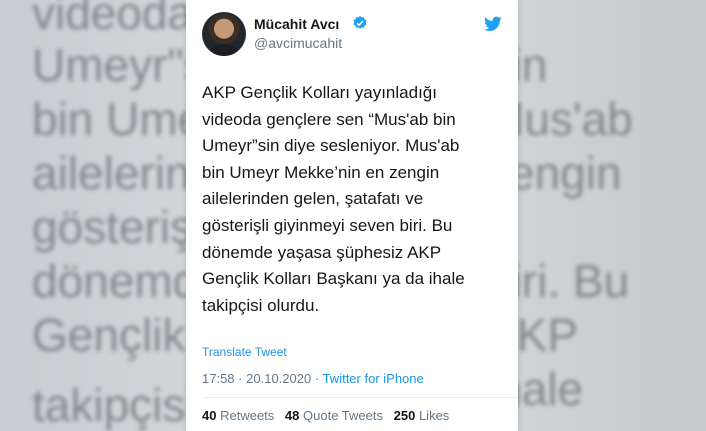 This screenshot has width=706, height=431. I want to click on author-handle: @avcimucahit, so click(298, 43).